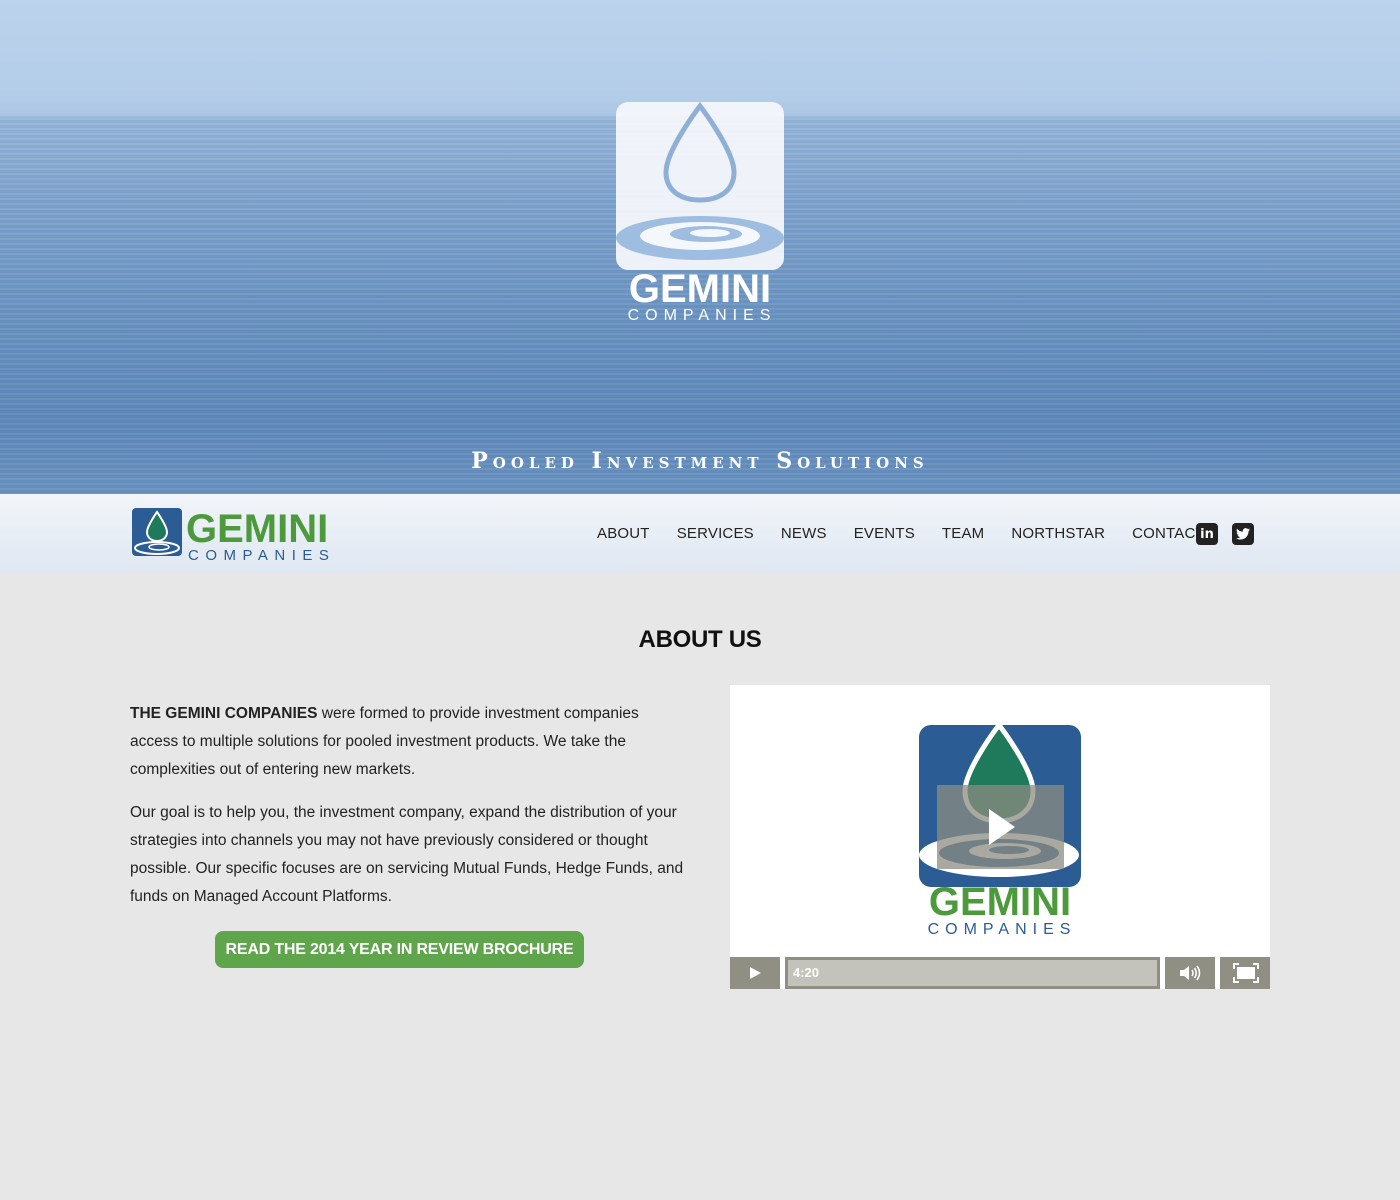 The image size is (1400, 1200). I want to click on video-player: GEMINI COMPANIES 4:20, so click(1000, 837).